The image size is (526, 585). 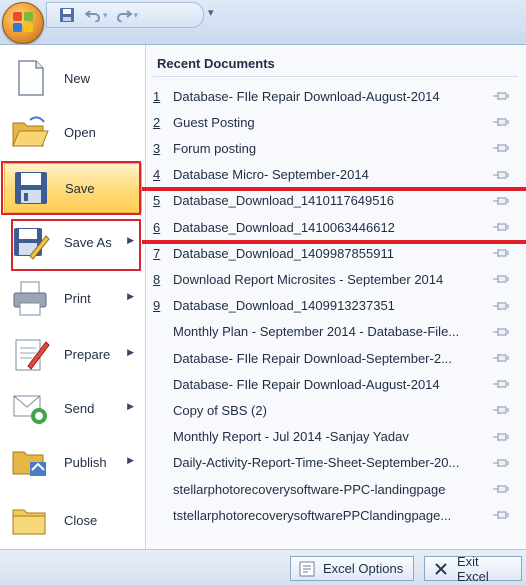 What do you see at coordinates (157, 148) in the screenshot?
I see `recent-document-number: 3` at bounding box center [157, 148].